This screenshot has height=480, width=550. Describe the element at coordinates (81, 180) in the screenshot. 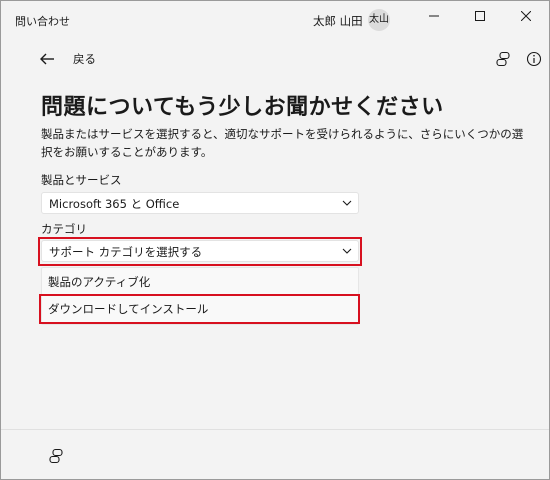

I see `product-label: 製品とサービス` at that location.